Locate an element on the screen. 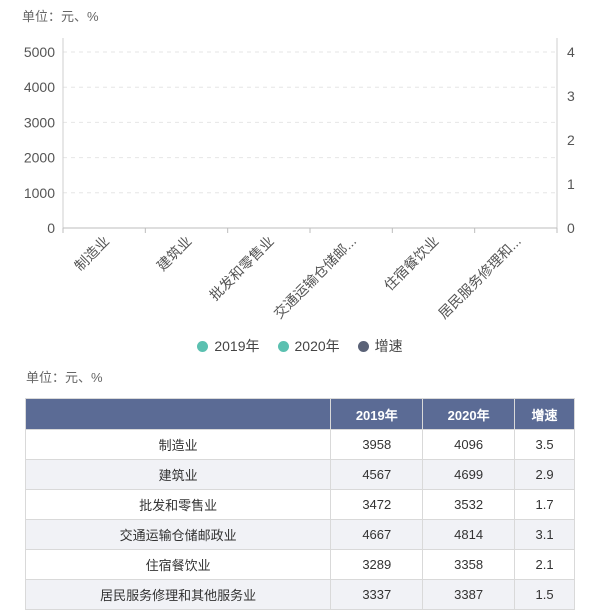  table-unit-label: 单位：元、% is located at coordinates (64, 377).